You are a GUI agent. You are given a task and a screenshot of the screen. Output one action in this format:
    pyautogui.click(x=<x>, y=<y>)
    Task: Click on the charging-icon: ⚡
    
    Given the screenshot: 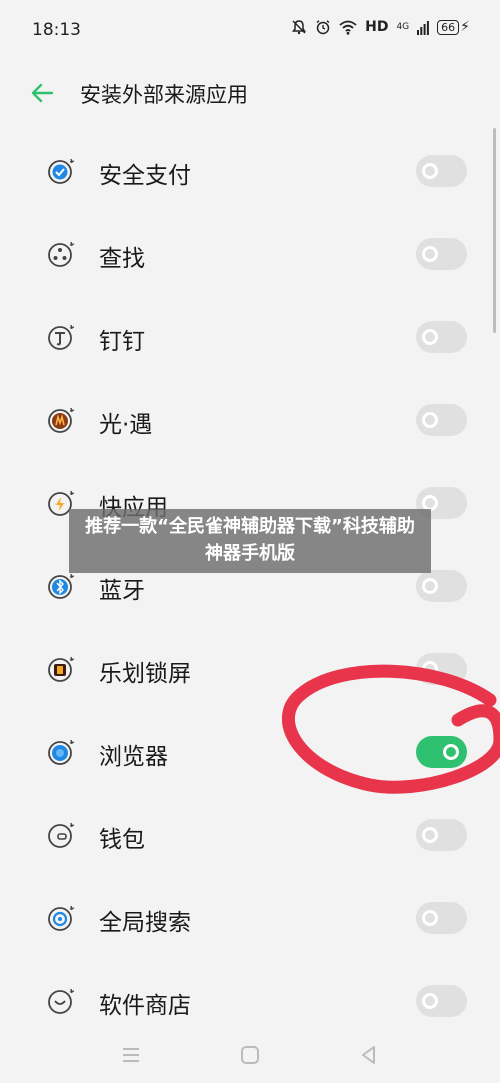 What is the action you would take?
    pyautogui.click(x=465, y=27)
    